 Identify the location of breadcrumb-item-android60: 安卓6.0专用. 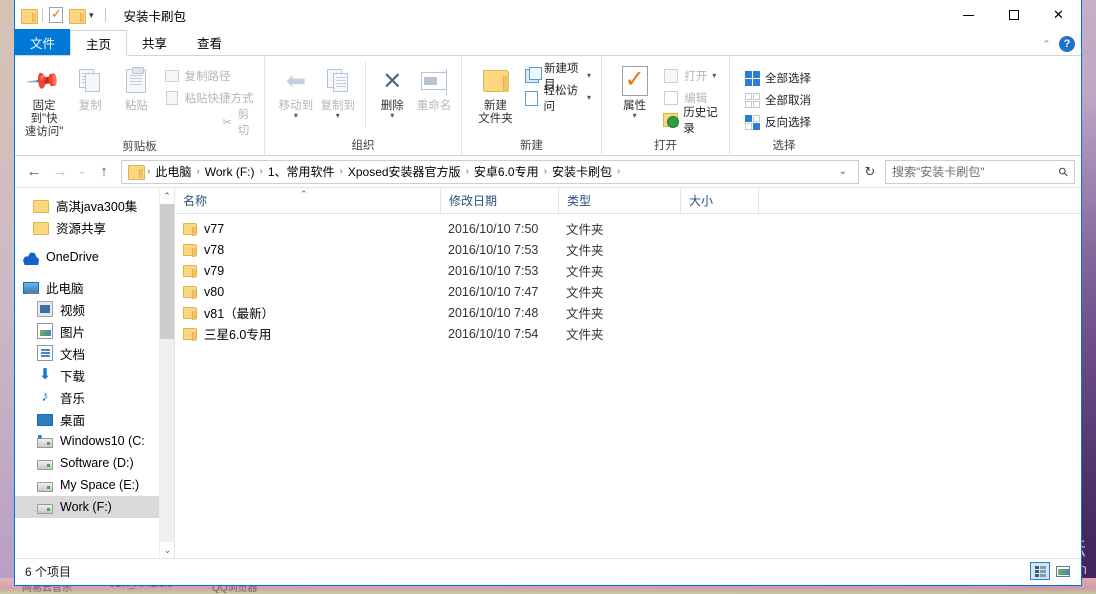
(506, 171).